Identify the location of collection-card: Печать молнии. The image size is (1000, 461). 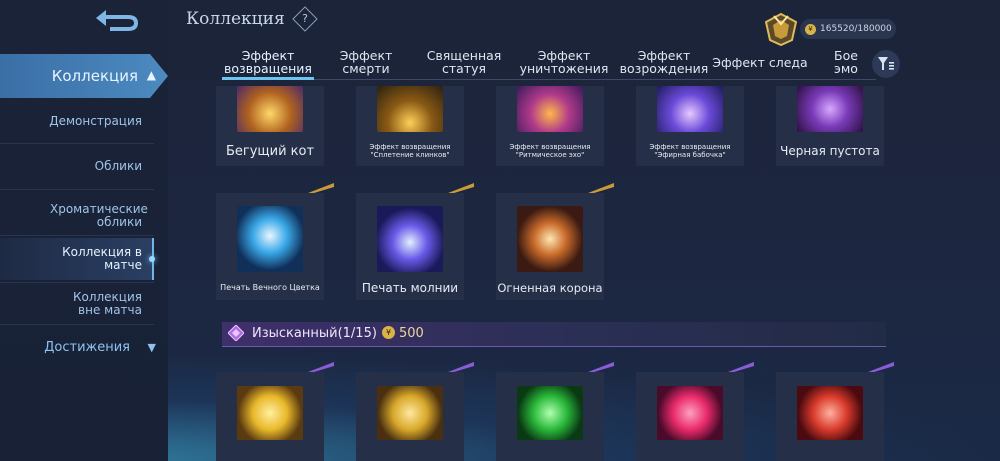
(415, 241).